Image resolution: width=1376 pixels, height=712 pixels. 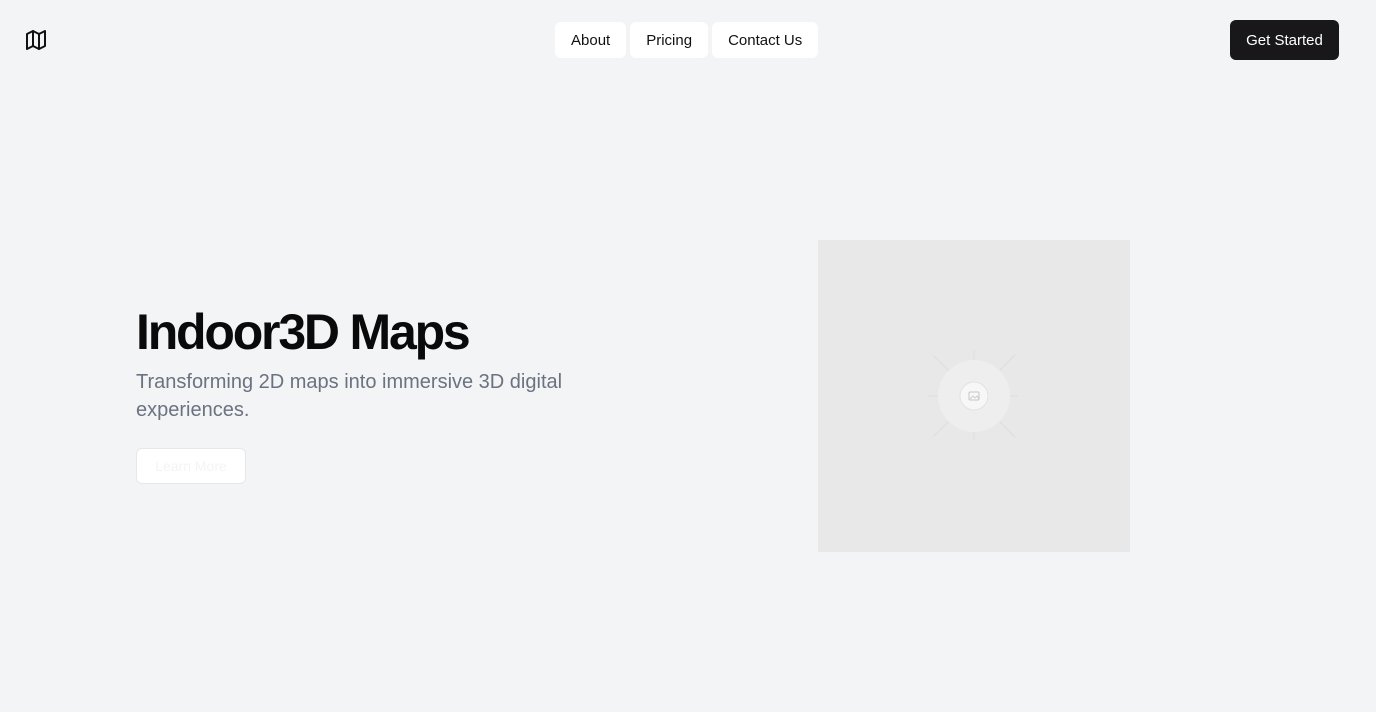 I want to click on nav-item-contact-us: Contact Us, so click(x=765, y=40).